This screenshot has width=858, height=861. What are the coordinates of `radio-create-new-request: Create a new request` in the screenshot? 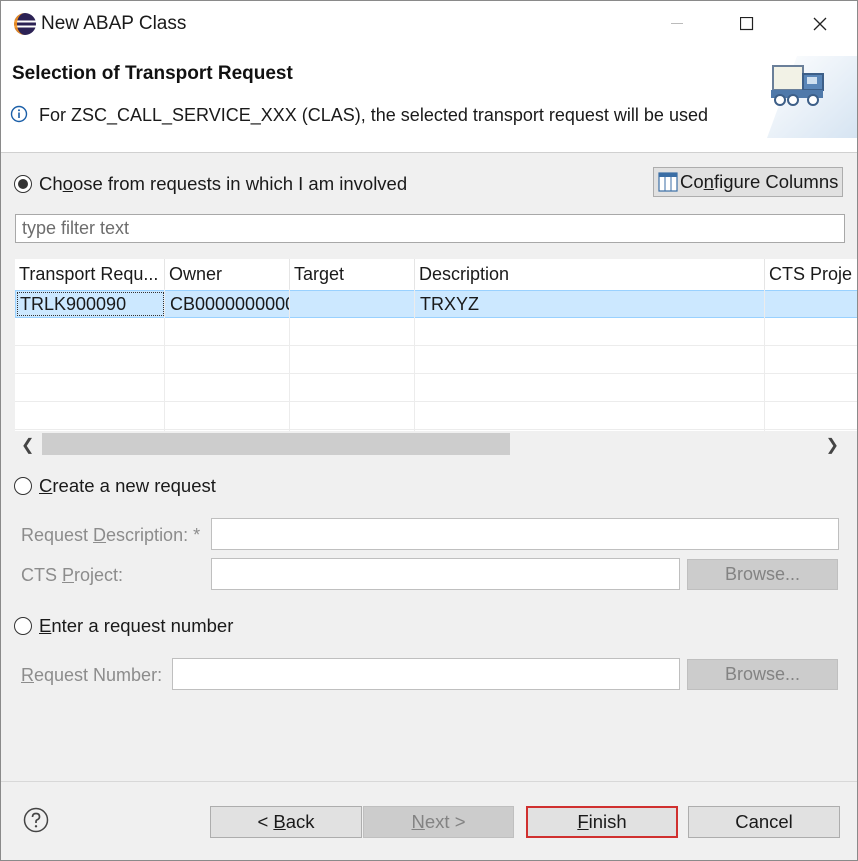 It's located at (115, 486).